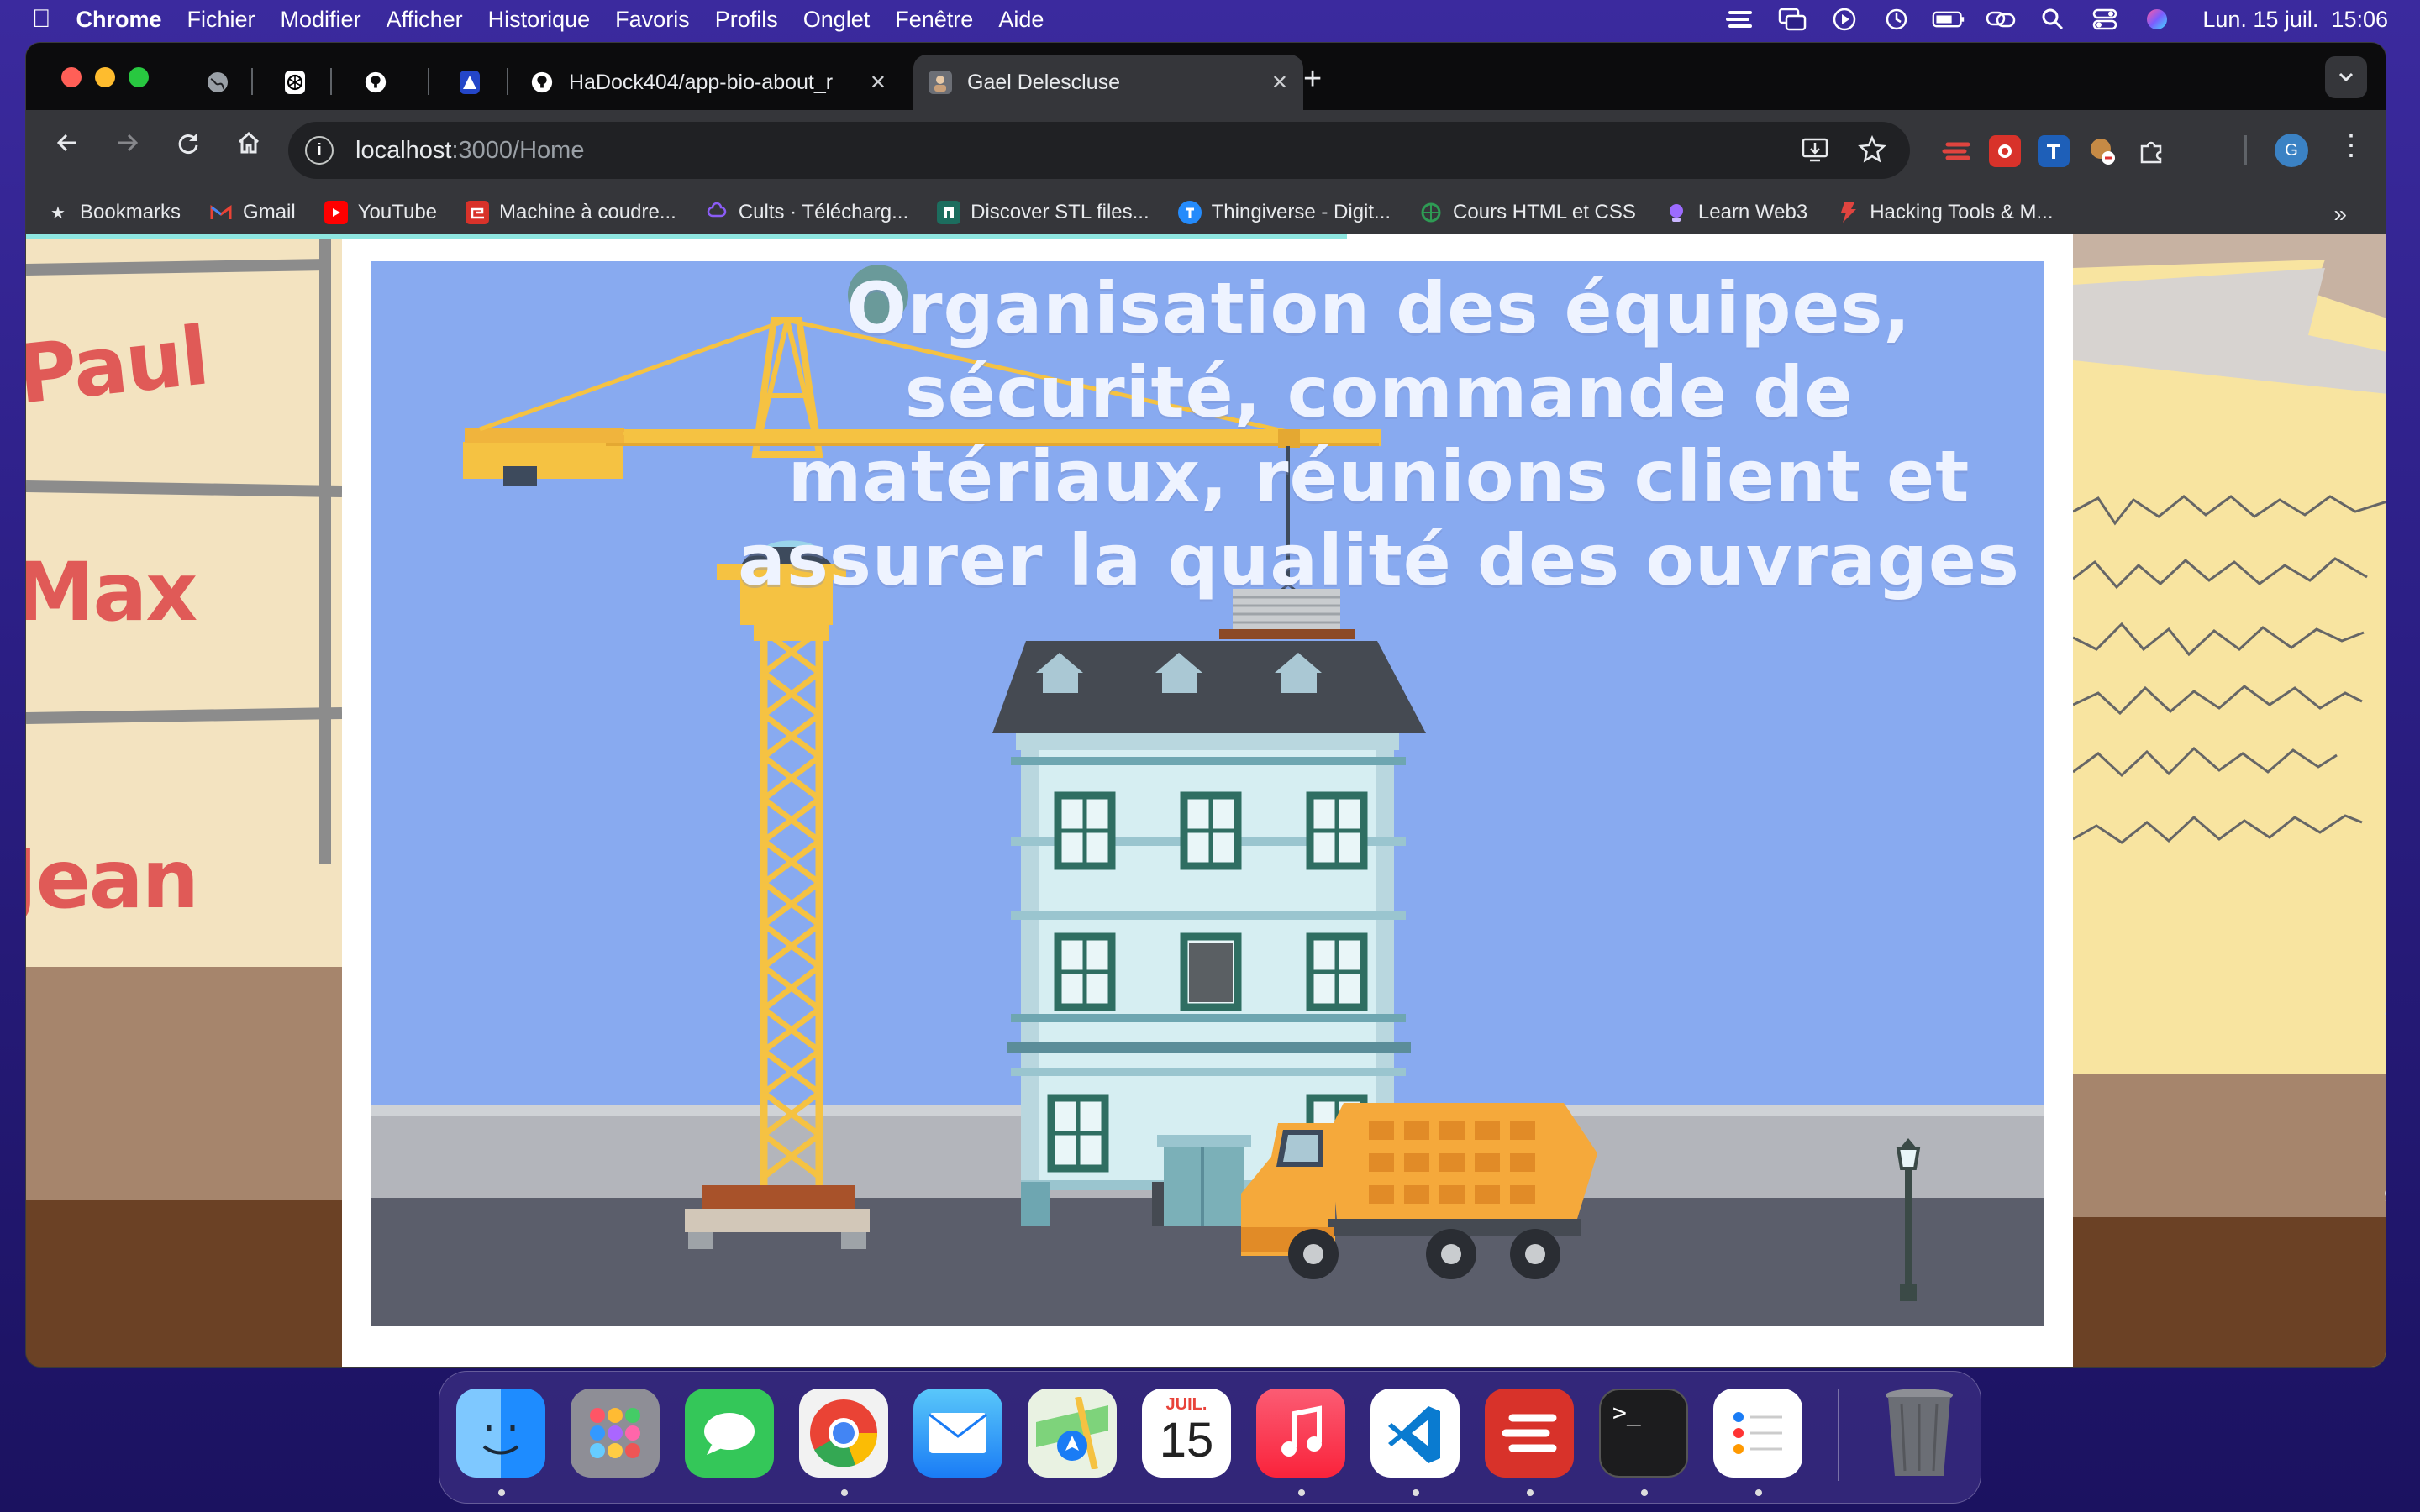  I want to click on bookmark-item: ★ Bookmarks, so click(113, 212).